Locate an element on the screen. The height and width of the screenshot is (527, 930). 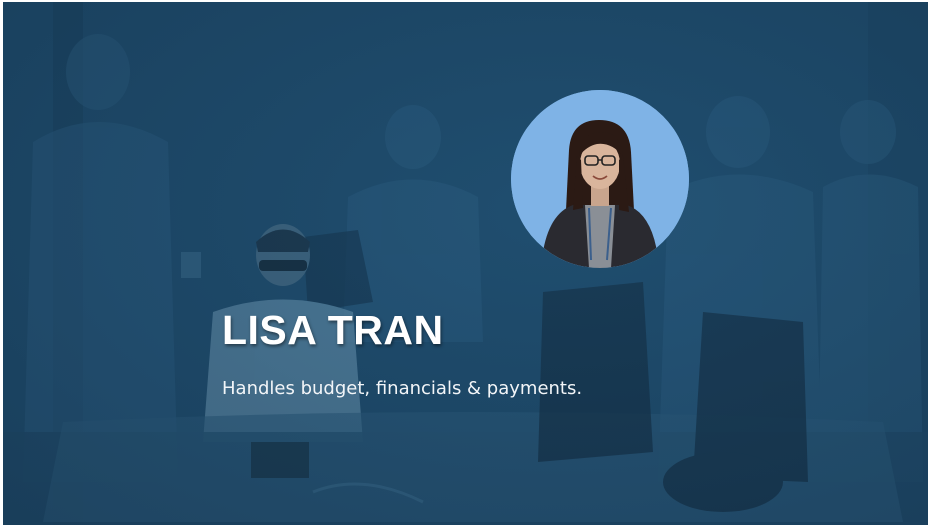
profile-photo is located at coordinates (600, 179).